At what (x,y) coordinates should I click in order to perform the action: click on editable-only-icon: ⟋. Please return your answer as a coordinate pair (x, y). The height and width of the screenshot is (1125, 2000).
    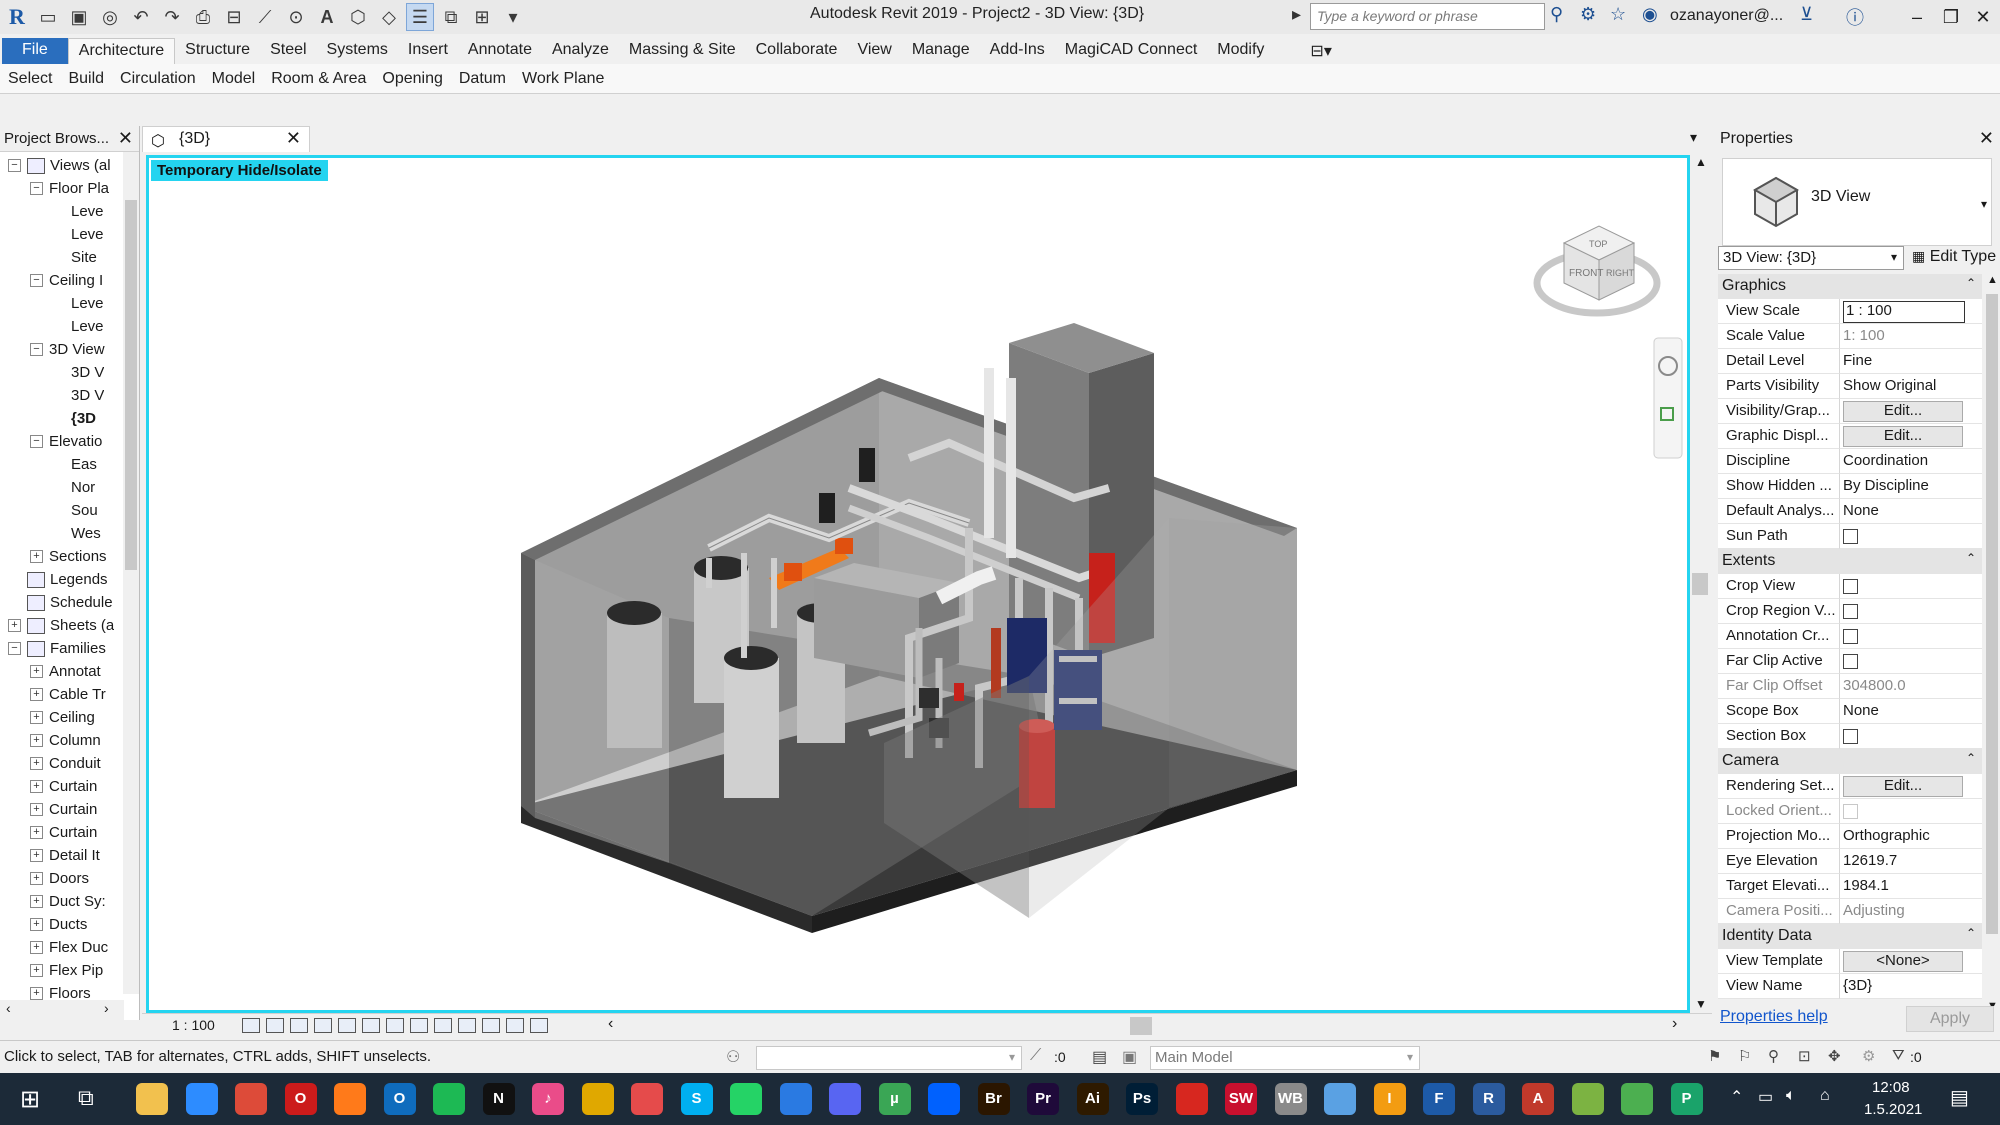
    Looking at the image, I should click on (1035, 1056).